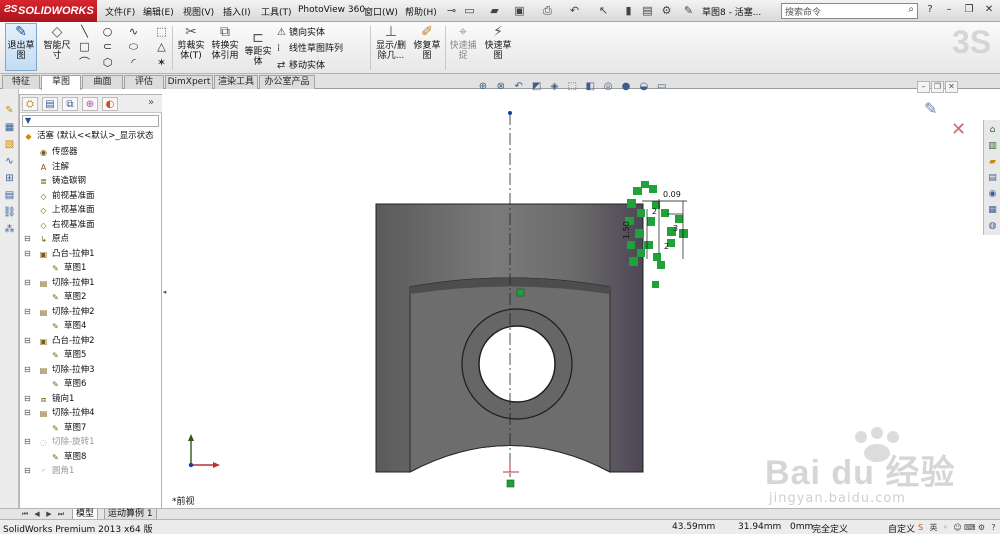 The width and height of the screenshot is (1000, 534). I want to click on quick-snaps-button: ⌖ 快速捕捉, so click(463, 42).